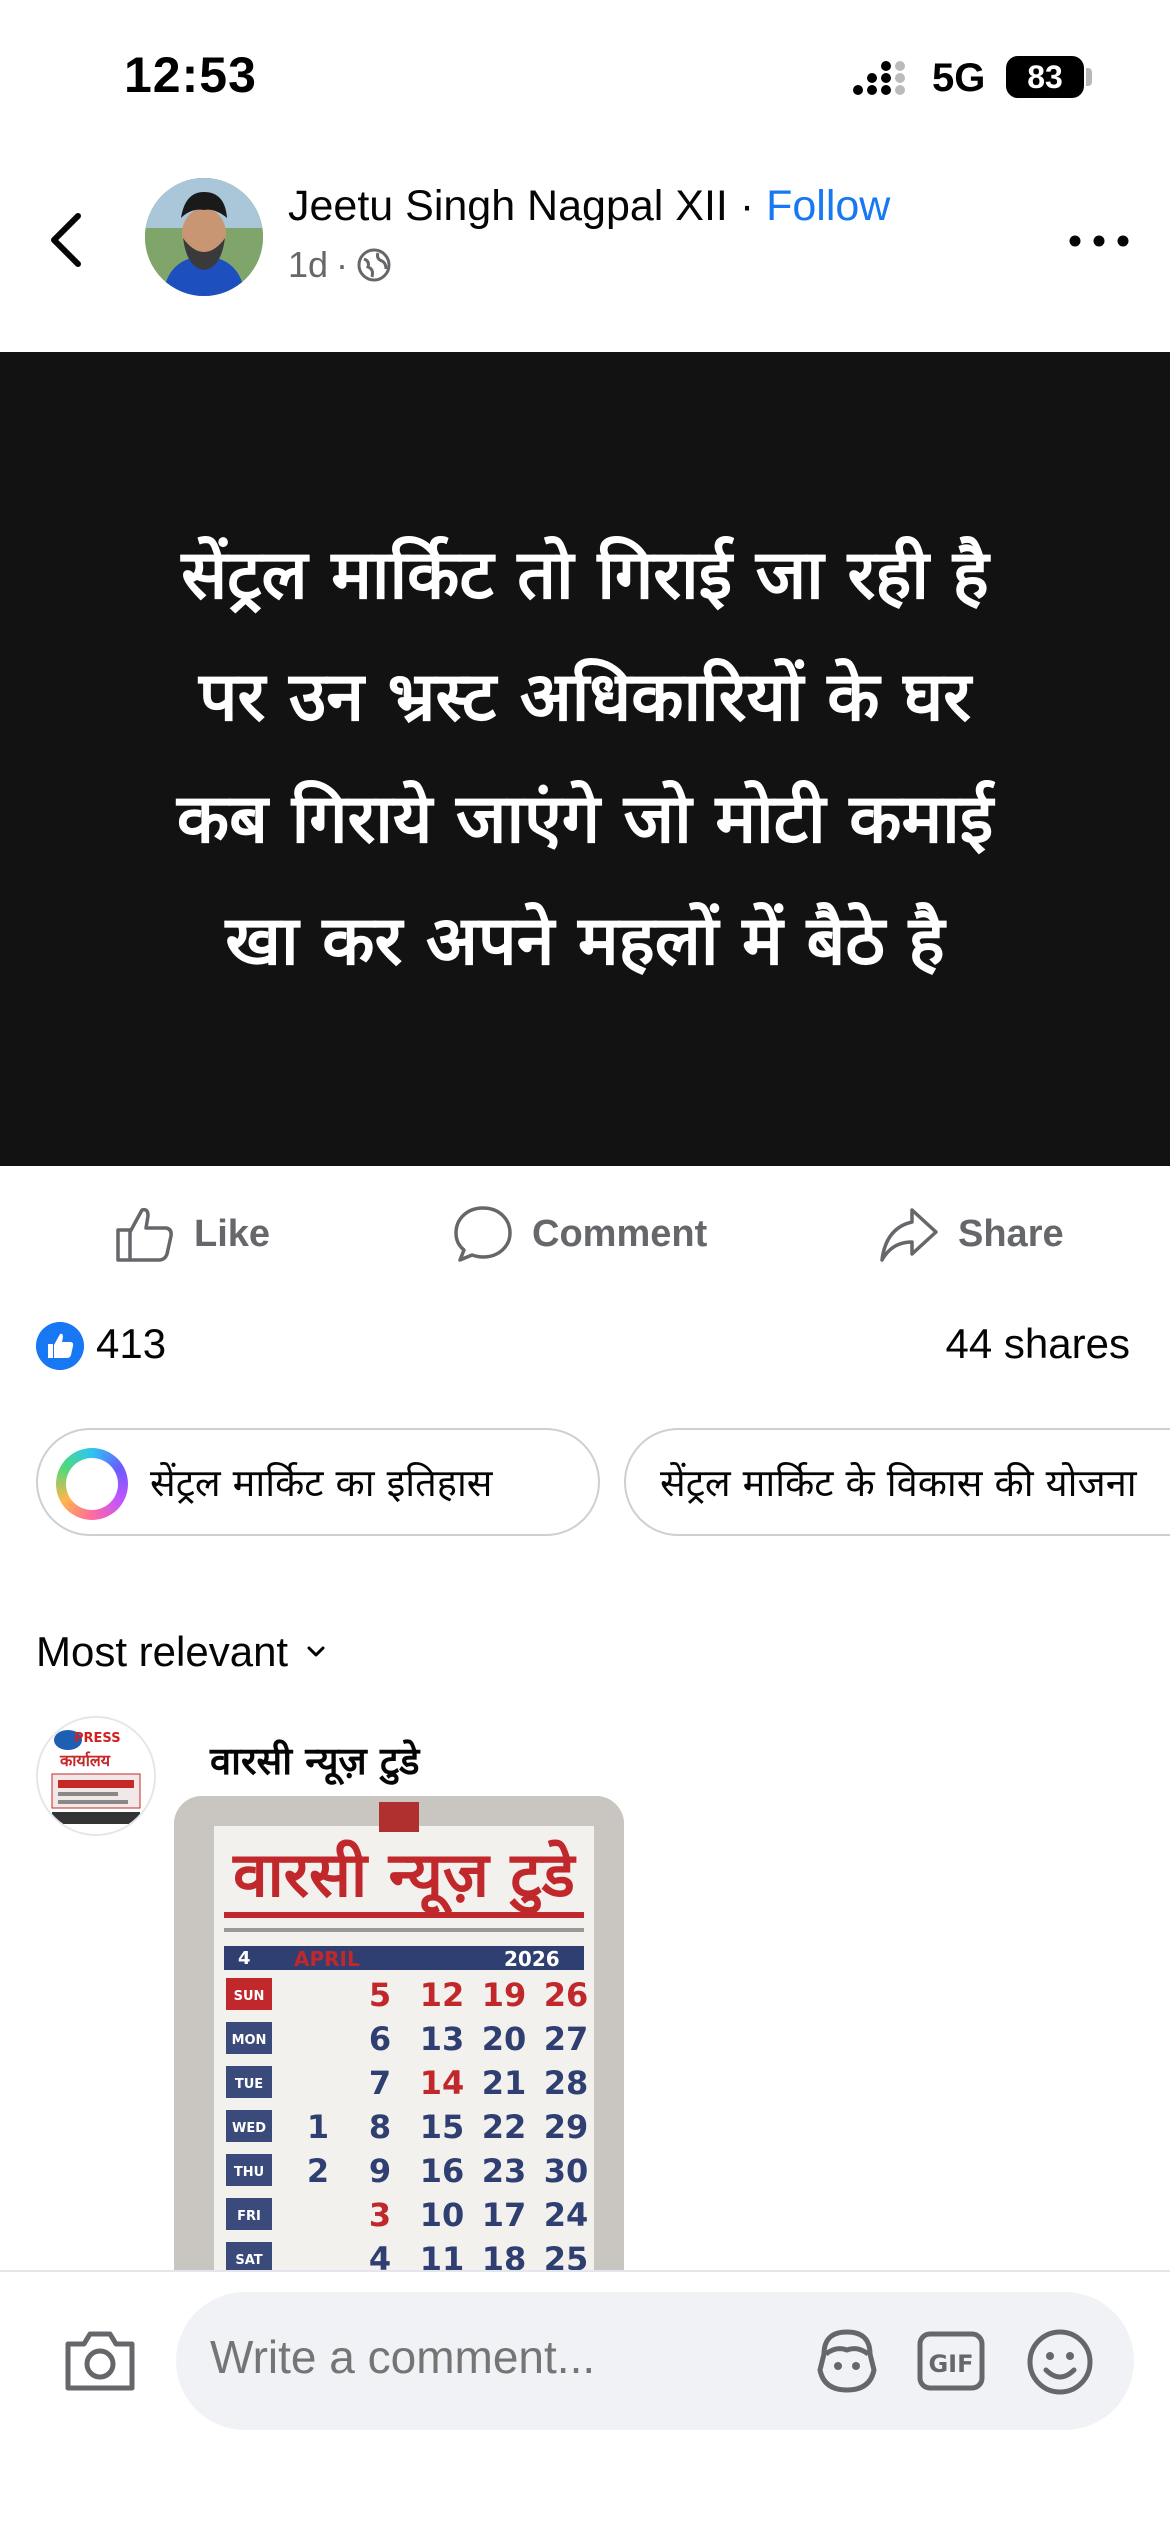  Describe the element at coordinates (204, 237) in the screenshot. I see `author-avatar` at that location.